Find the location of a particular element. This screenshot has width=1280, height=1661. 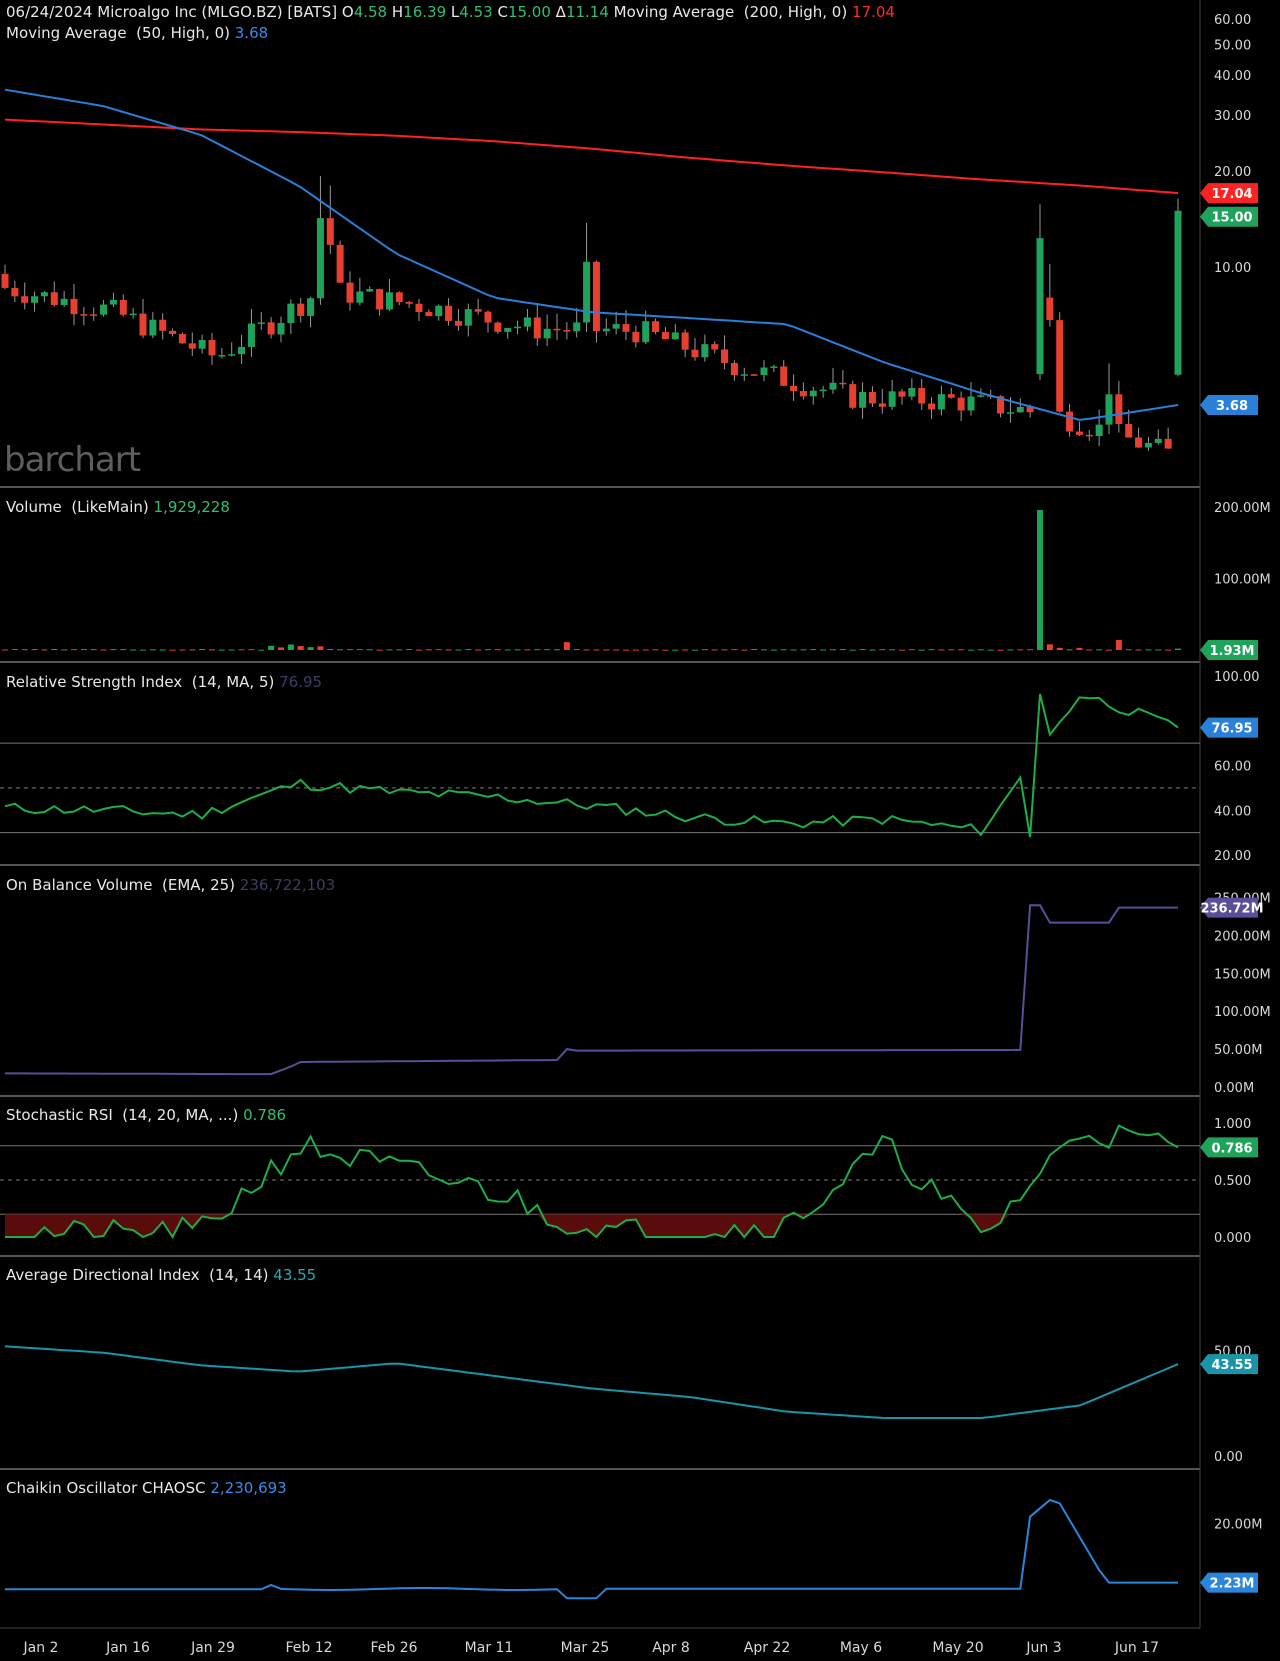

rsi-tick-label: 20.00 is located at coordinates (1232, 856).